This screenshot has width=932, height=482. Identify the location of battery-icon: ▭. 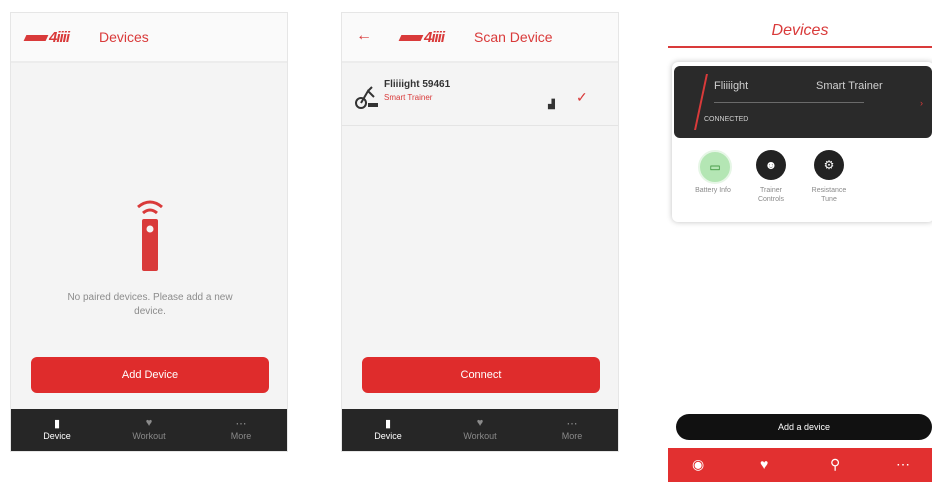
(715, 167).